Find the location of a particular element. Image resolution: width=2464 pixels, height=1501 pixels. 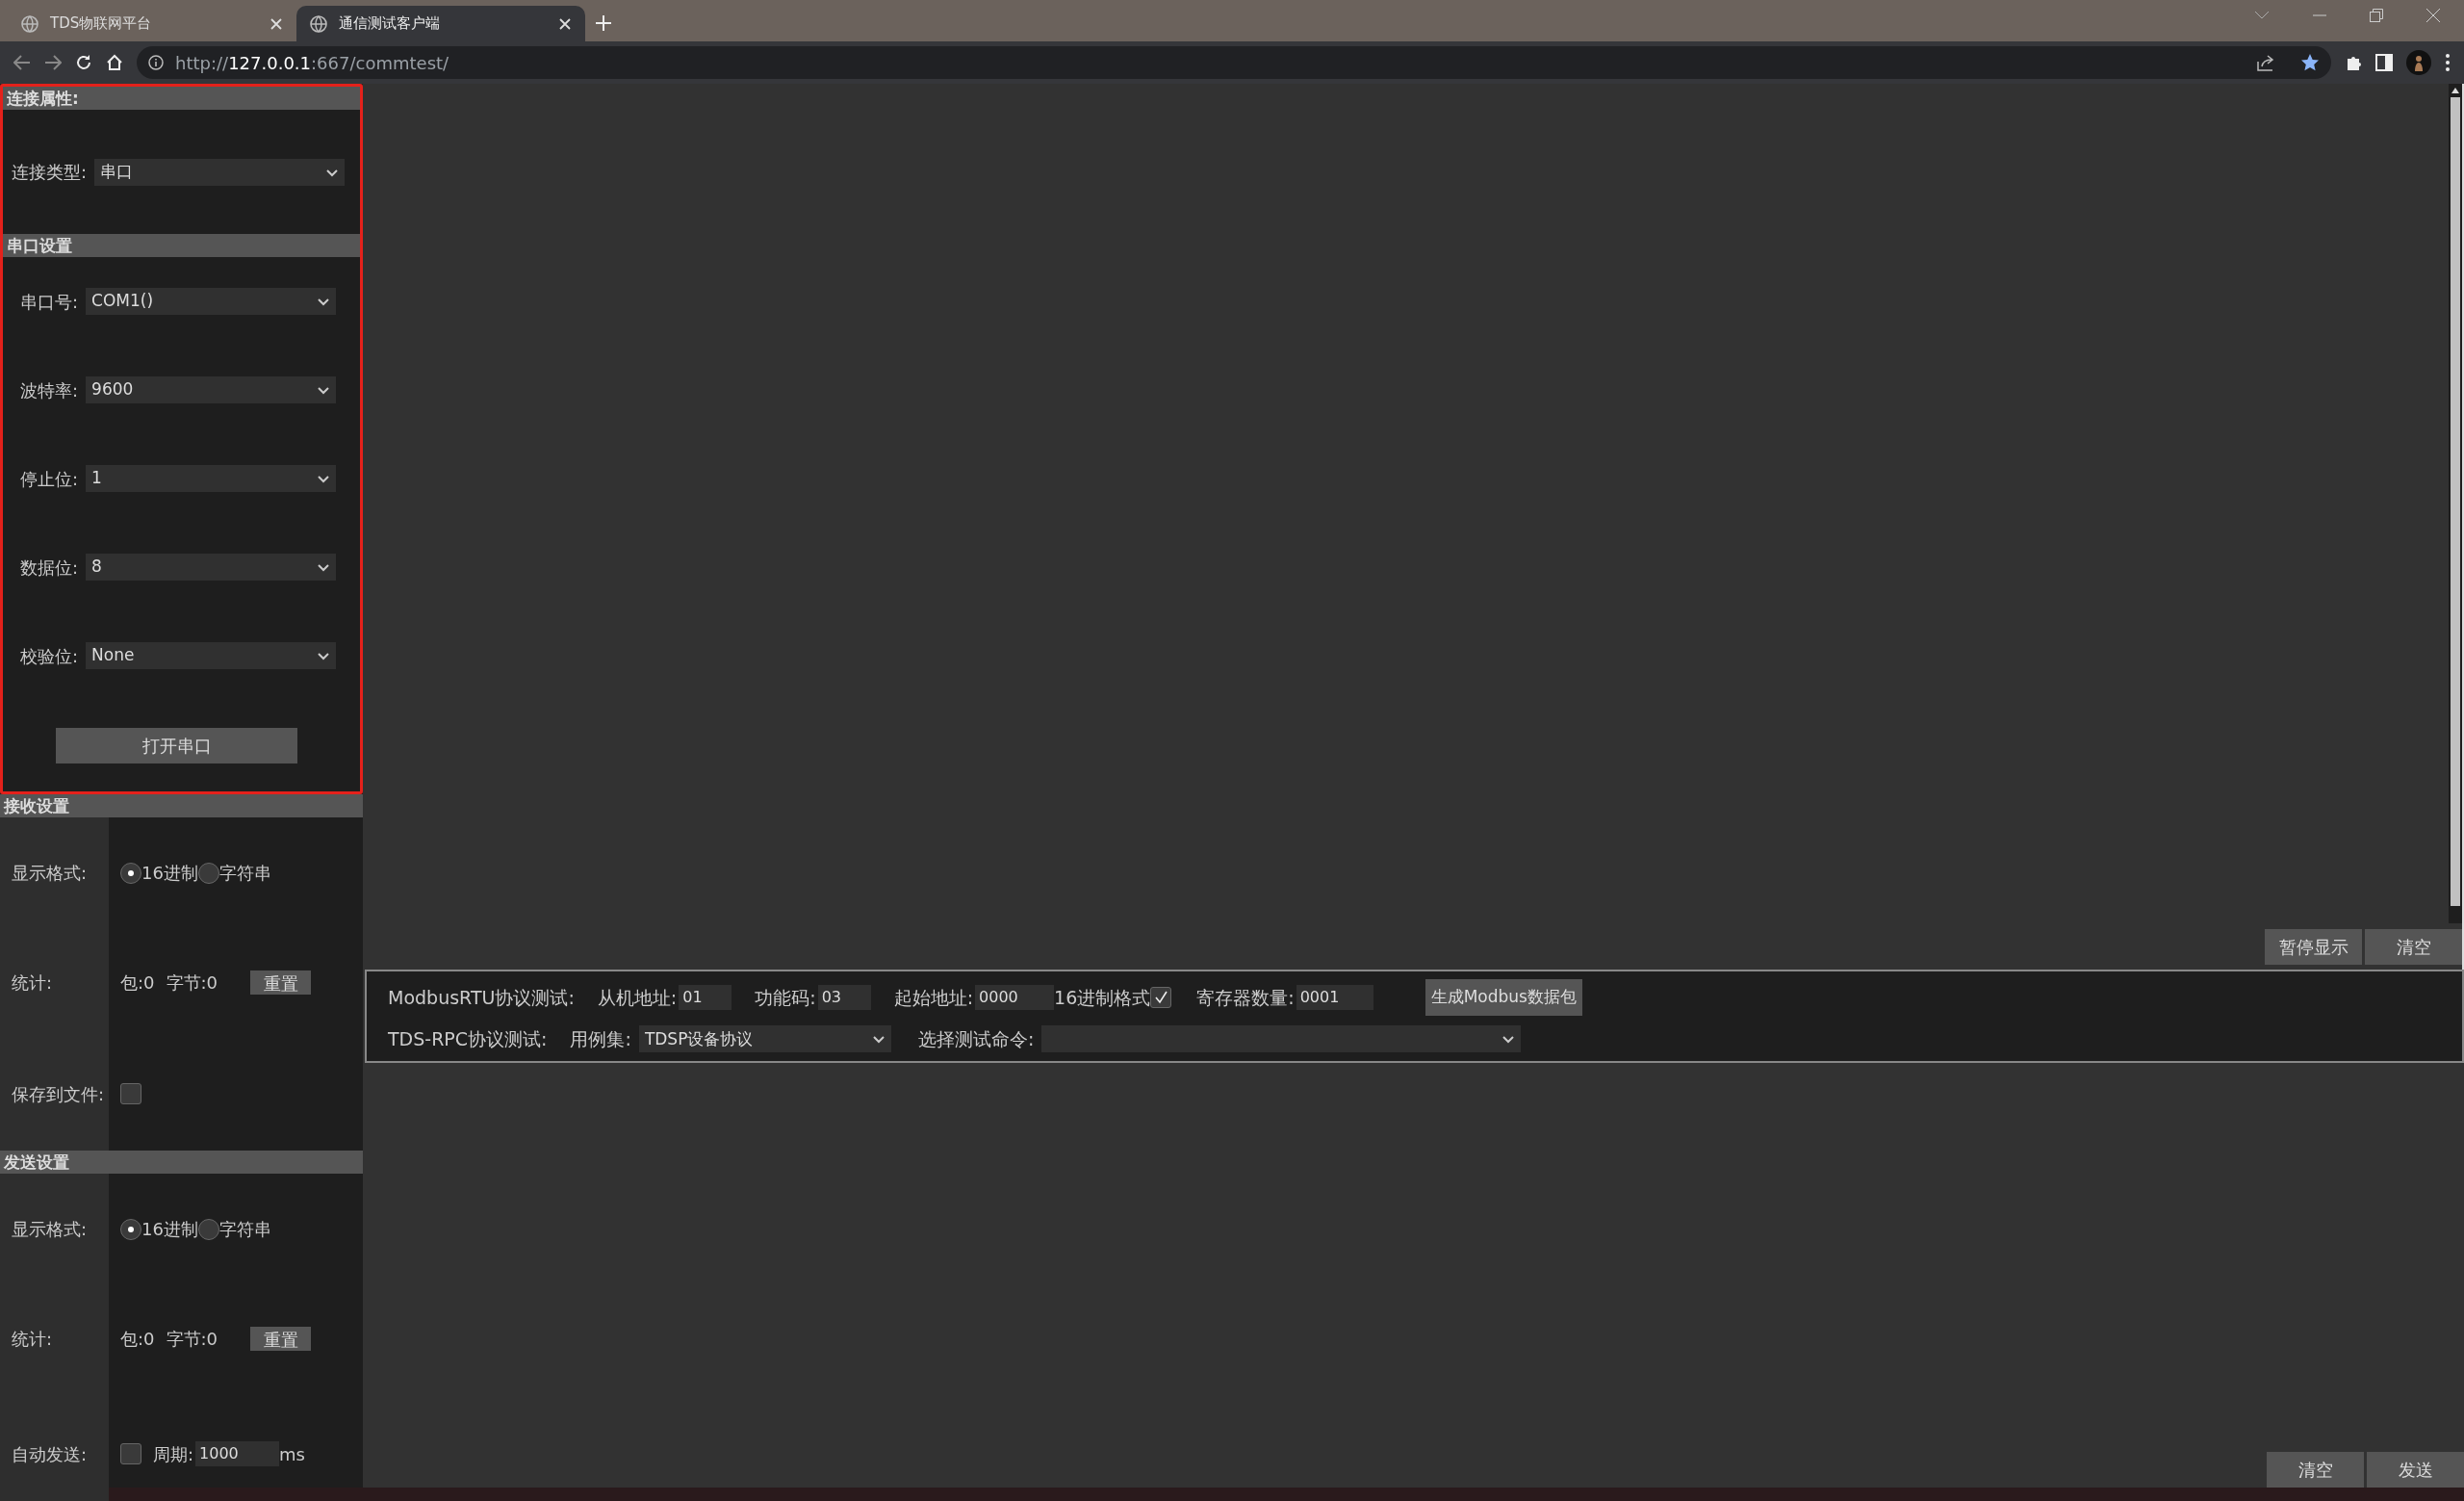

share-icon is located at coordinates (2265, 62).